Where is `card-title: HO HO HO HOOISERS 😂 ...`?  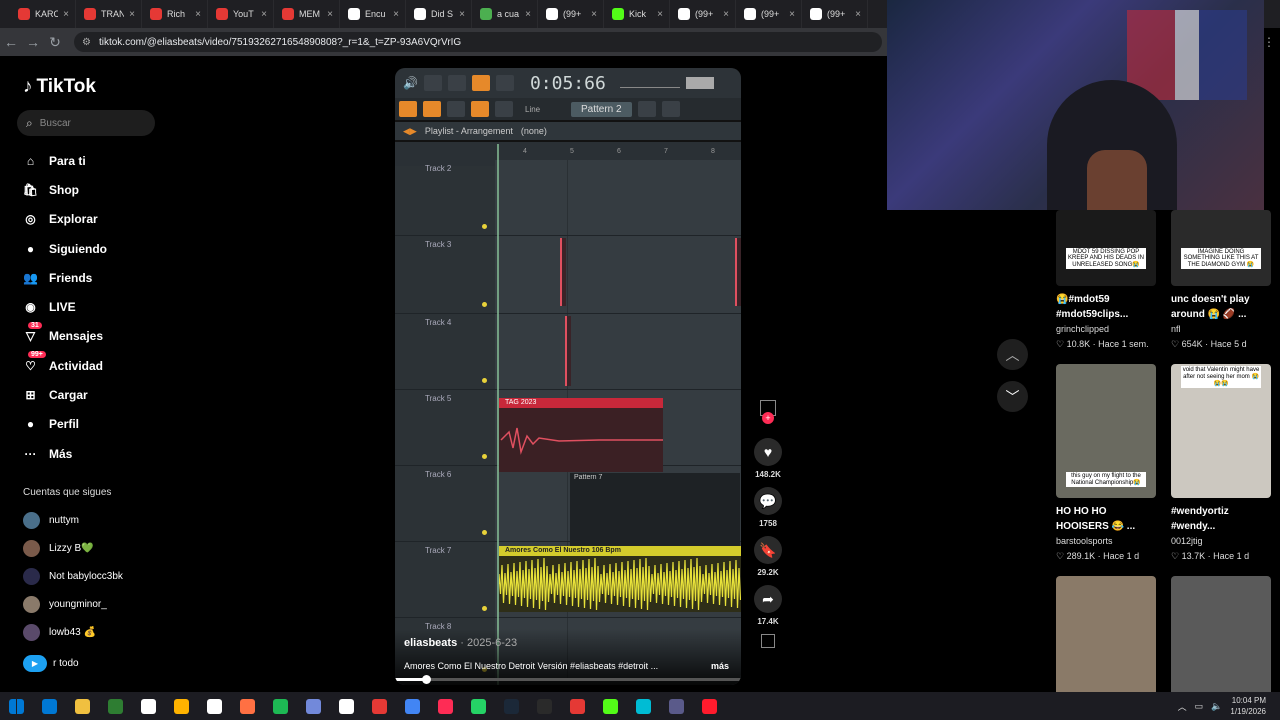 card-title: HO HO HO HOOISERS 😂 ... is located at coordinates (1106, 519).